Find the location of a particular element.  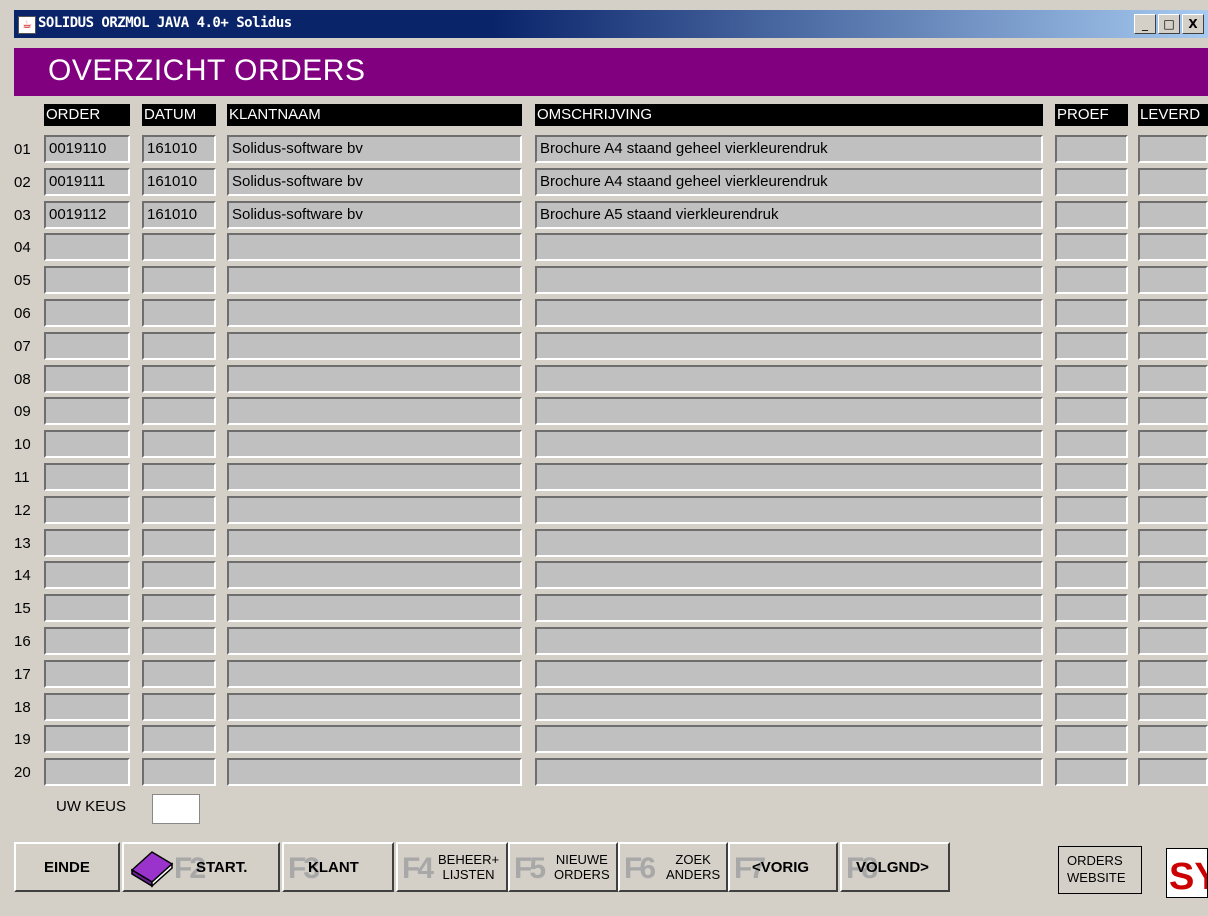

choice-input is located at coordinates (176, 809).